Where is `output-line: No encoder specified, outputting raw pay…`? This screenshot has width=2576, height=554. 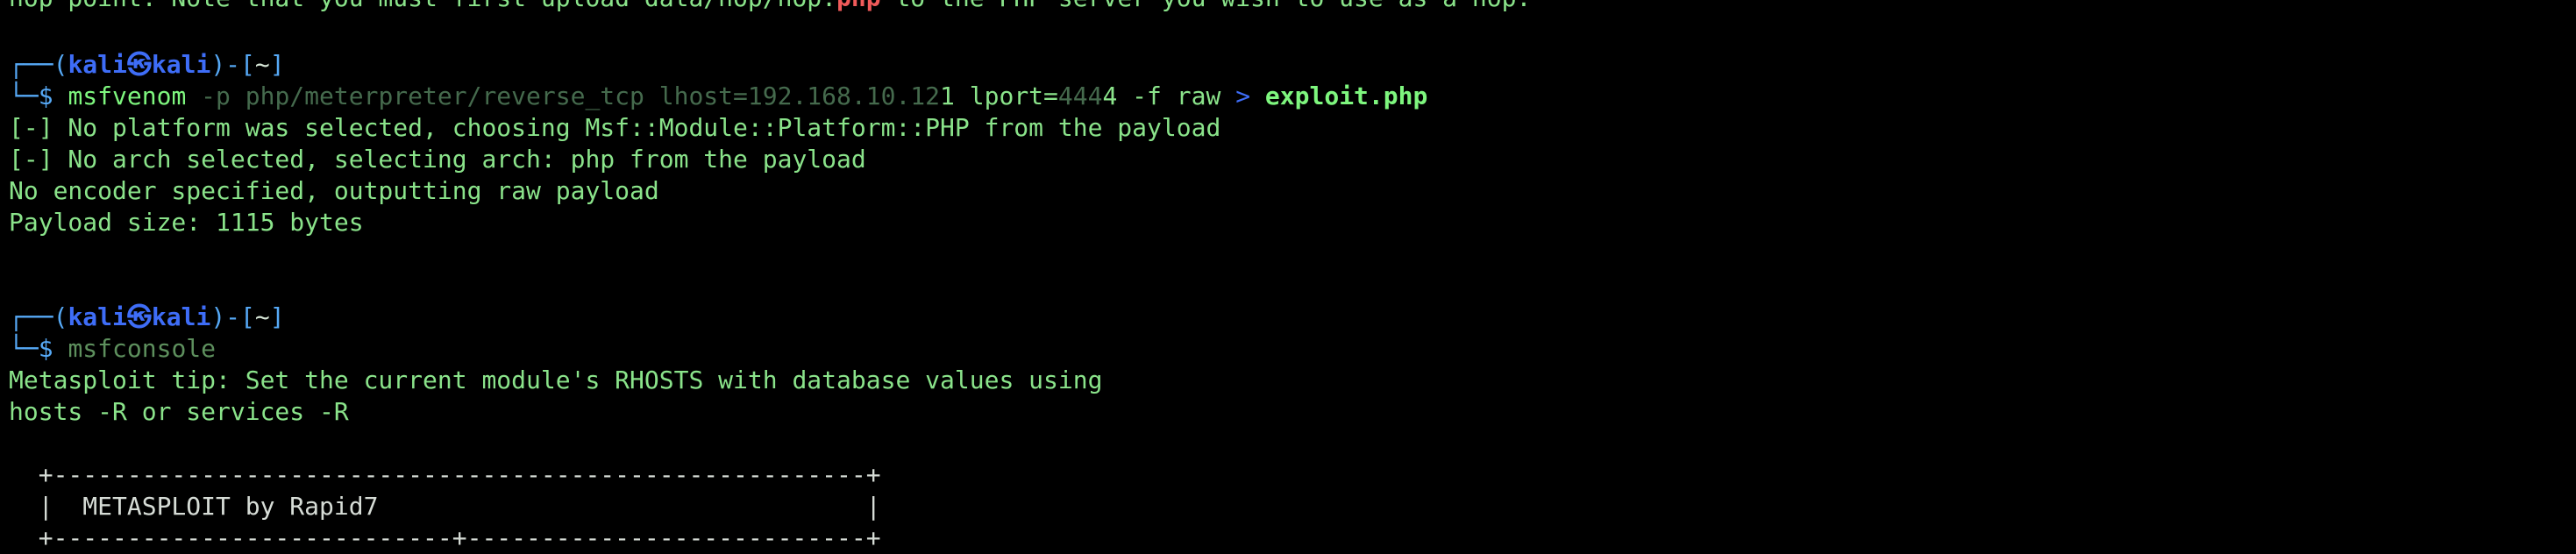 output-line: No encoder specified, outputting raw pay… is located at coordinates (334, 190).